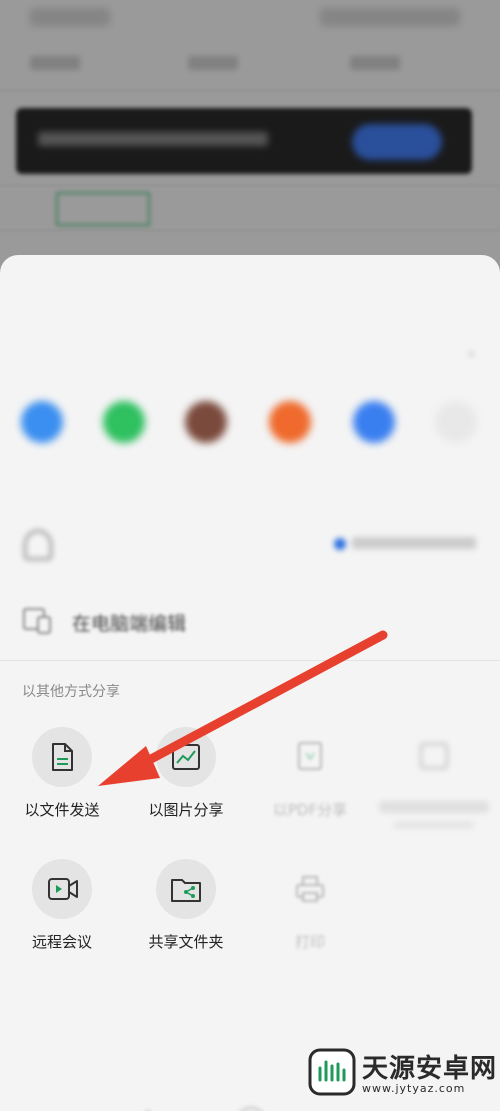  What do you see at coordinates (250, 660) in the screenshot?
I see `divider` at bounding box center [250, 660].